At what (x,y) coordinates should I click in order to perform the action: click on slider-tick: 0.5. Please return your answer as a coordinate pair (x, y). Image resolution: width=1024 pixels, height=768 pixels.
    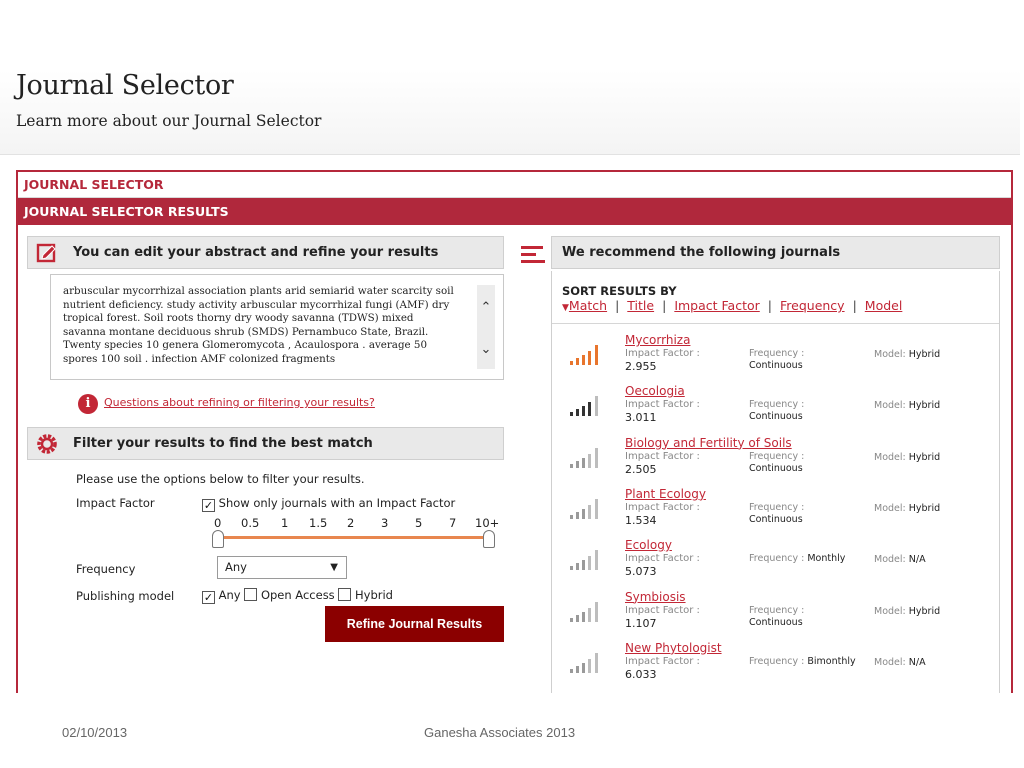
    Looking at the image, I should click on (250, 523).